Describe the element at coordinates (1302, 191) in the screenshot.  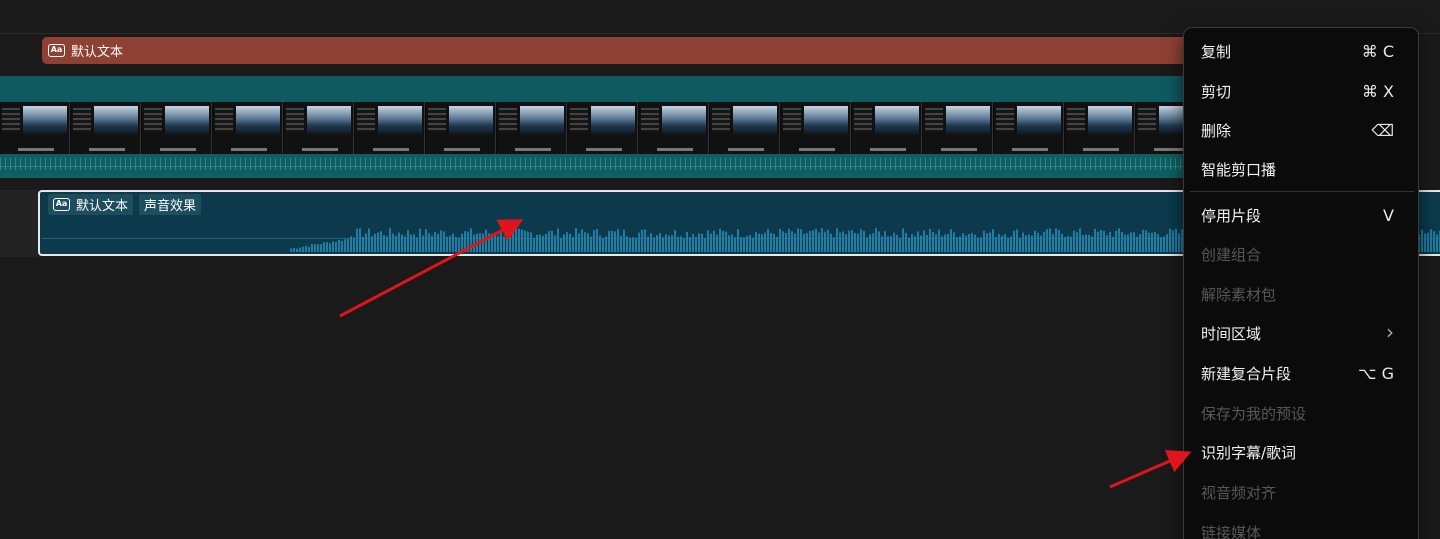
I see `menu-divider` at that location.